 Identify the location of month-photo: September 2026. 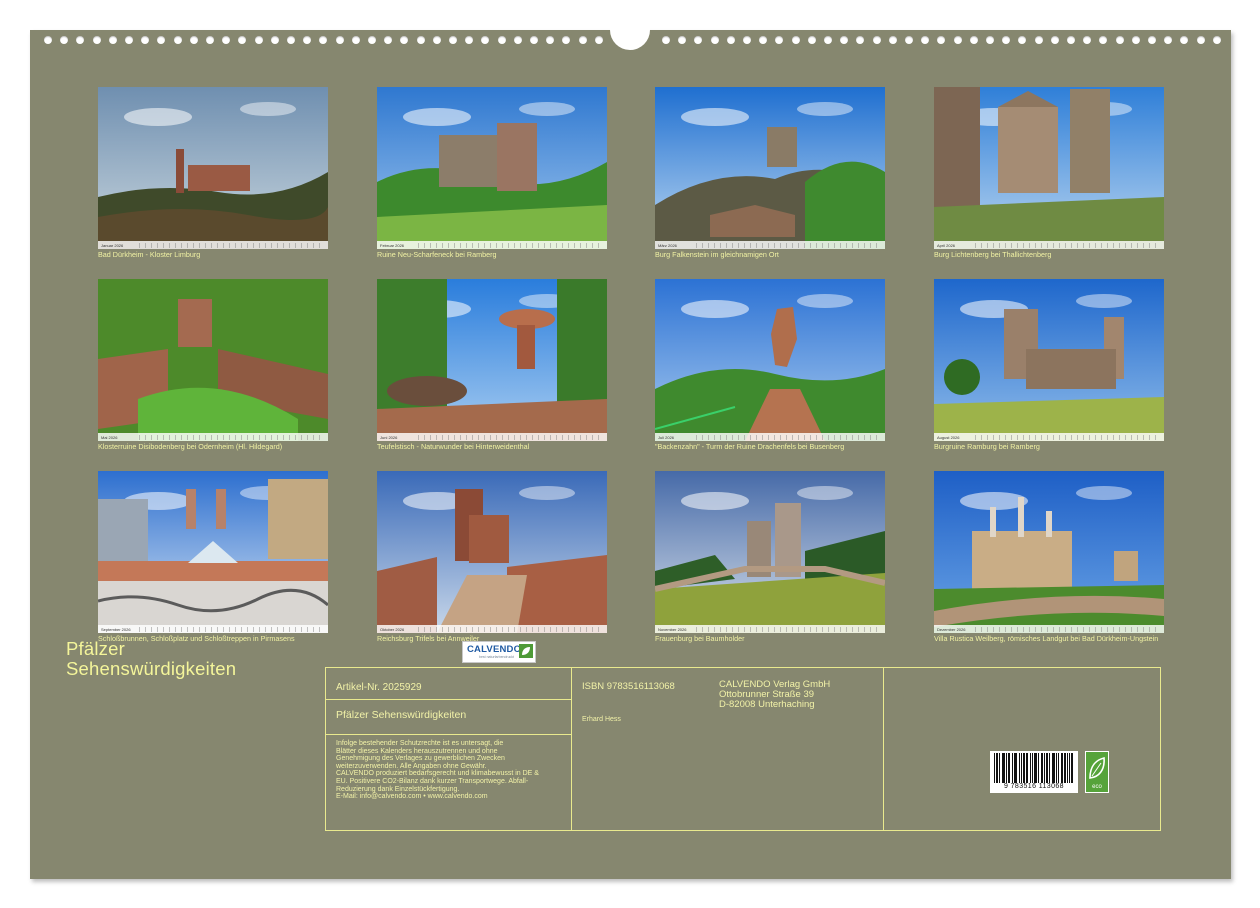
(213, 552).